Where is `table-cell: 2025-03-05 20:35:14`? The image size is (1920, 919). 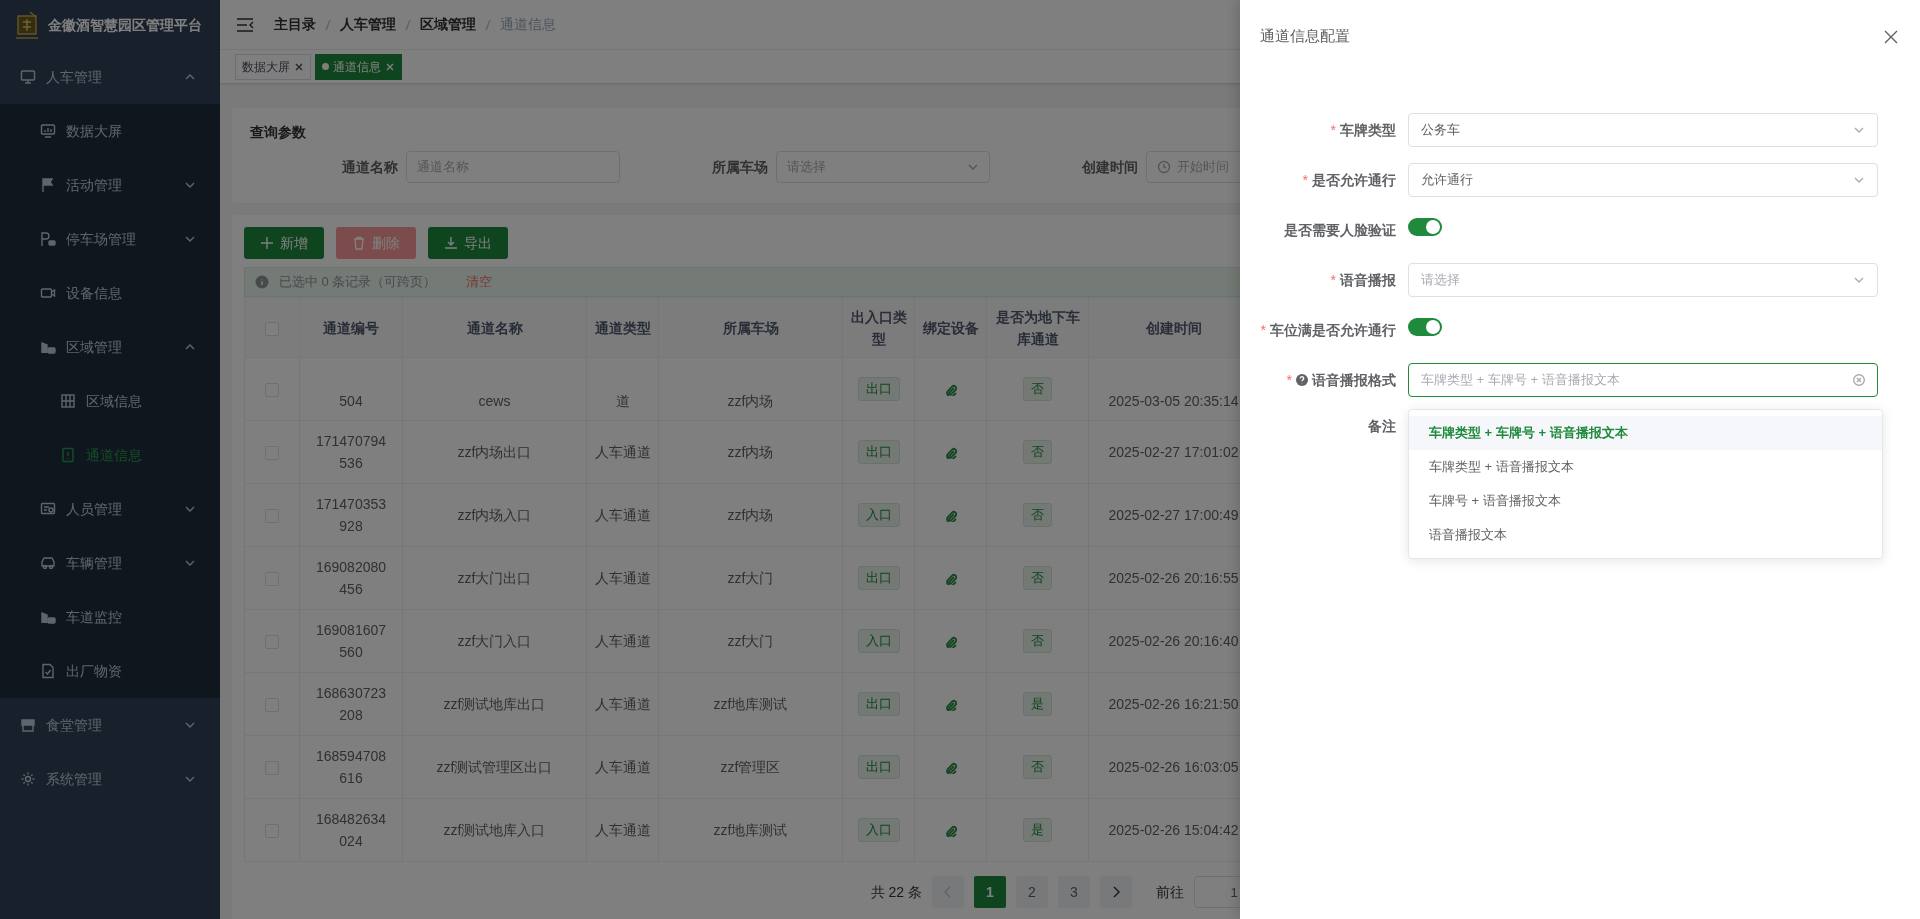 table-cell: 2025-03-05 20:35:14 is located at coordinates (1173, 401).